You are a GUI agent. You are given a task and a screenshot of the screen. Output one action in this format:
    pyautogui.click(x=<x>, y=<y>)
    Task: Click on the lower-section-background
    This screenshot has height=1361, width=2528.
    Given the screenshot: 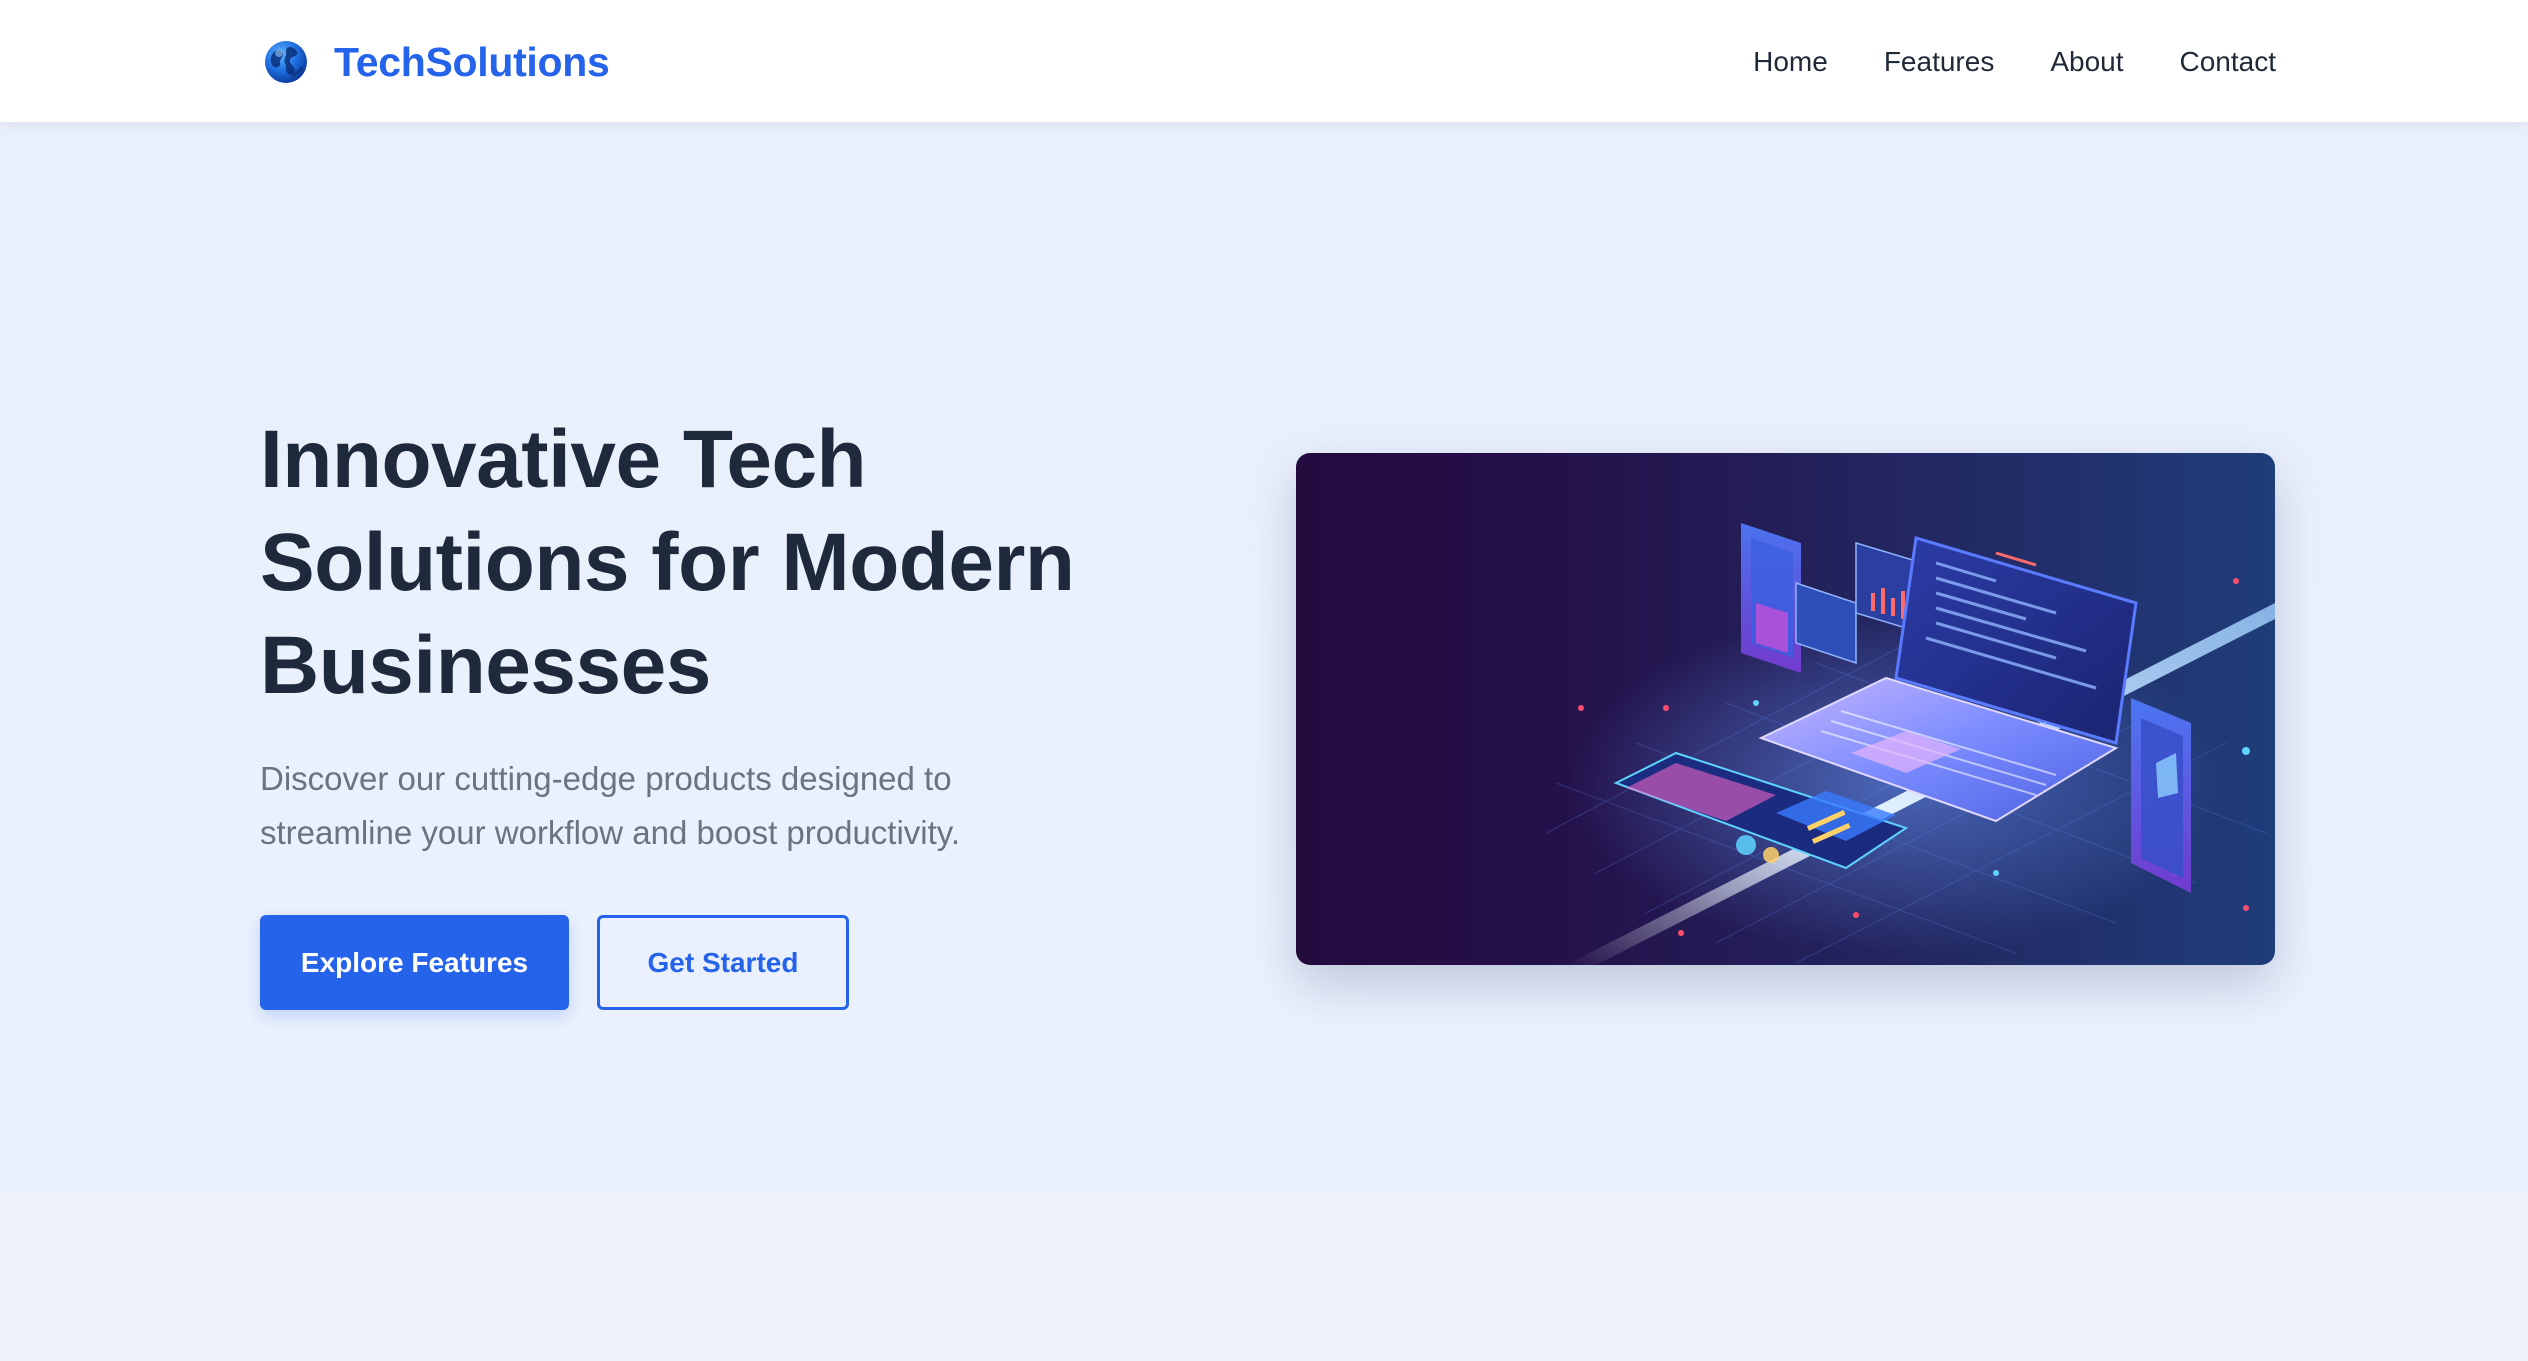 What is the action you would take?
    pyautogui.click(x=1264, y=1276)
    